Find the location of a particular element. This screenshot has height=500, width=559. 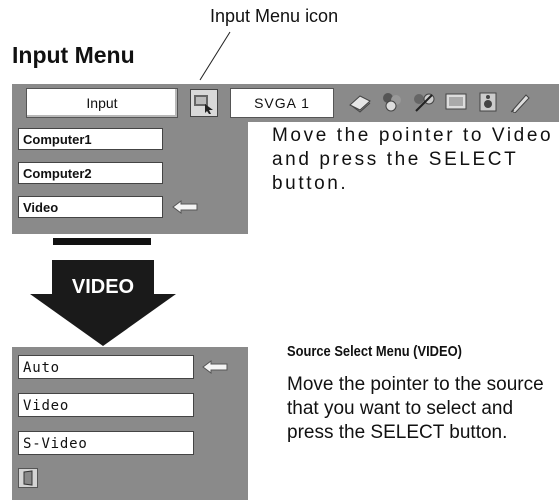

source-select-panel: Auto Video S-Video is located at coordinates (130, 423).